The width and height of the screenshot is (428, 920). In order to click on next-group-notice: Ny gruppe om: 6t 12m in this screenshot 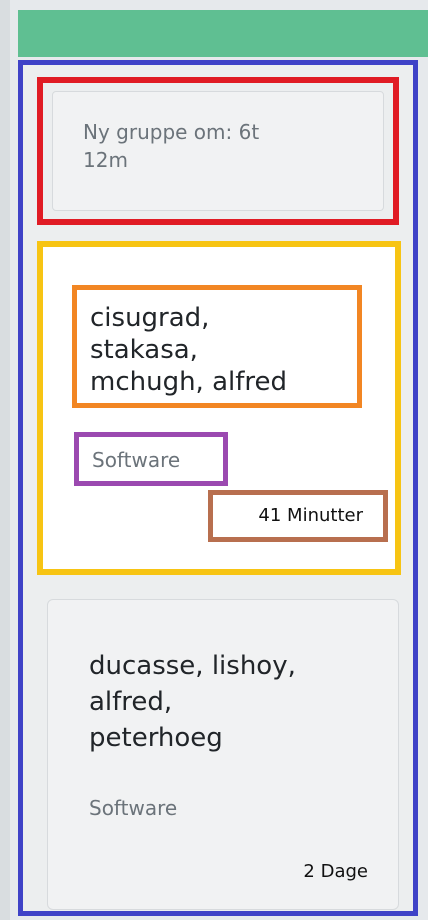, I will do `click(218, 151)`.